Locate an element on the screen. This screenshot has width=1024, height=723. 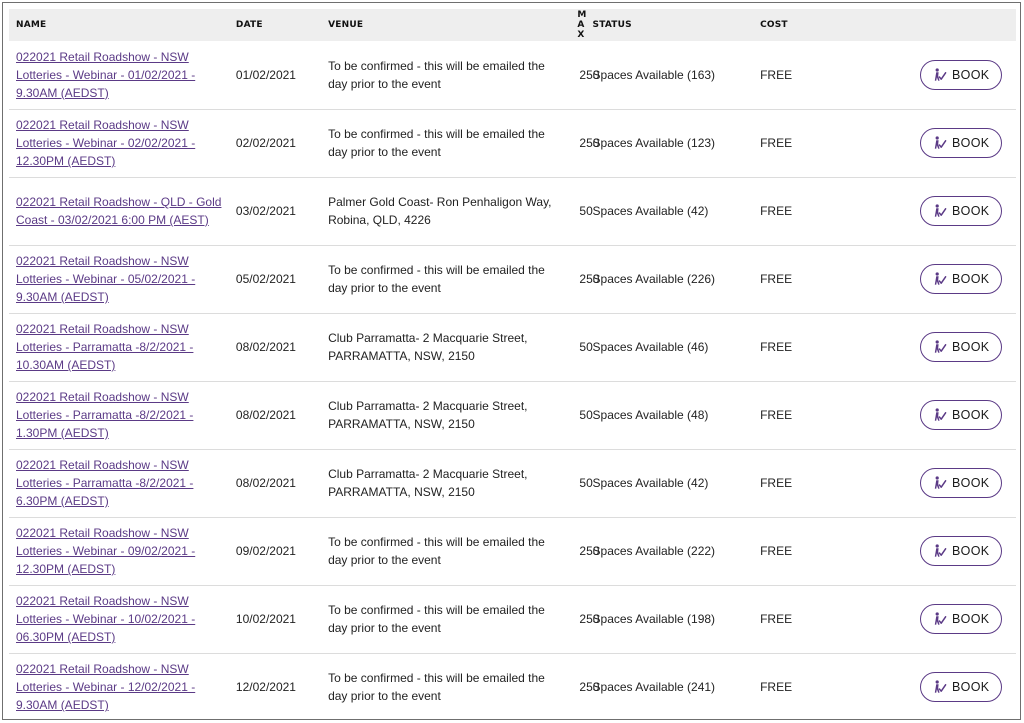
event-date: 10/02/2021 is located at coordinates (265, 619).